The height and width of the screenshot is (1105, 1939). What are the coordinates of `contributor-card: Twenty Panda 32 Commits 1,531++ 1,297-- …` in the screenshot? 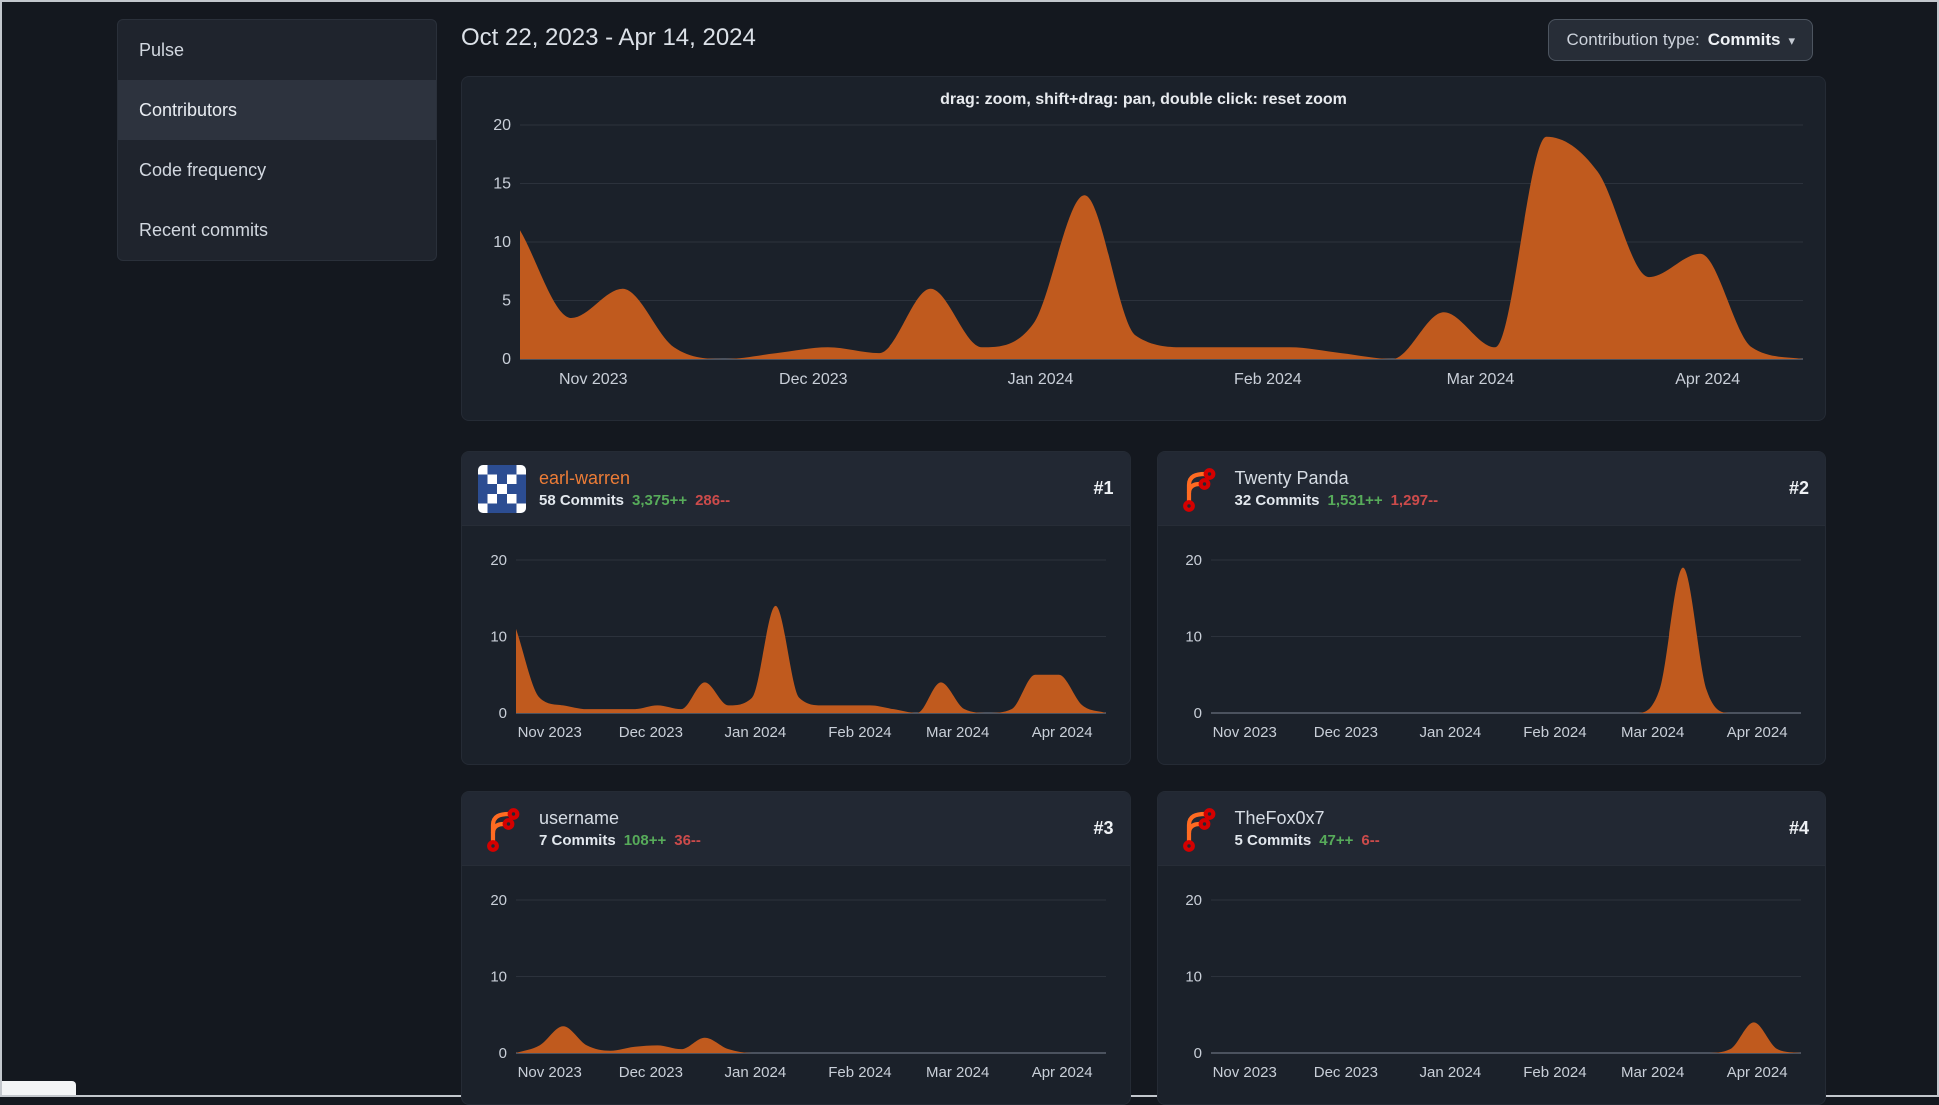 It's located at (1491, 608).